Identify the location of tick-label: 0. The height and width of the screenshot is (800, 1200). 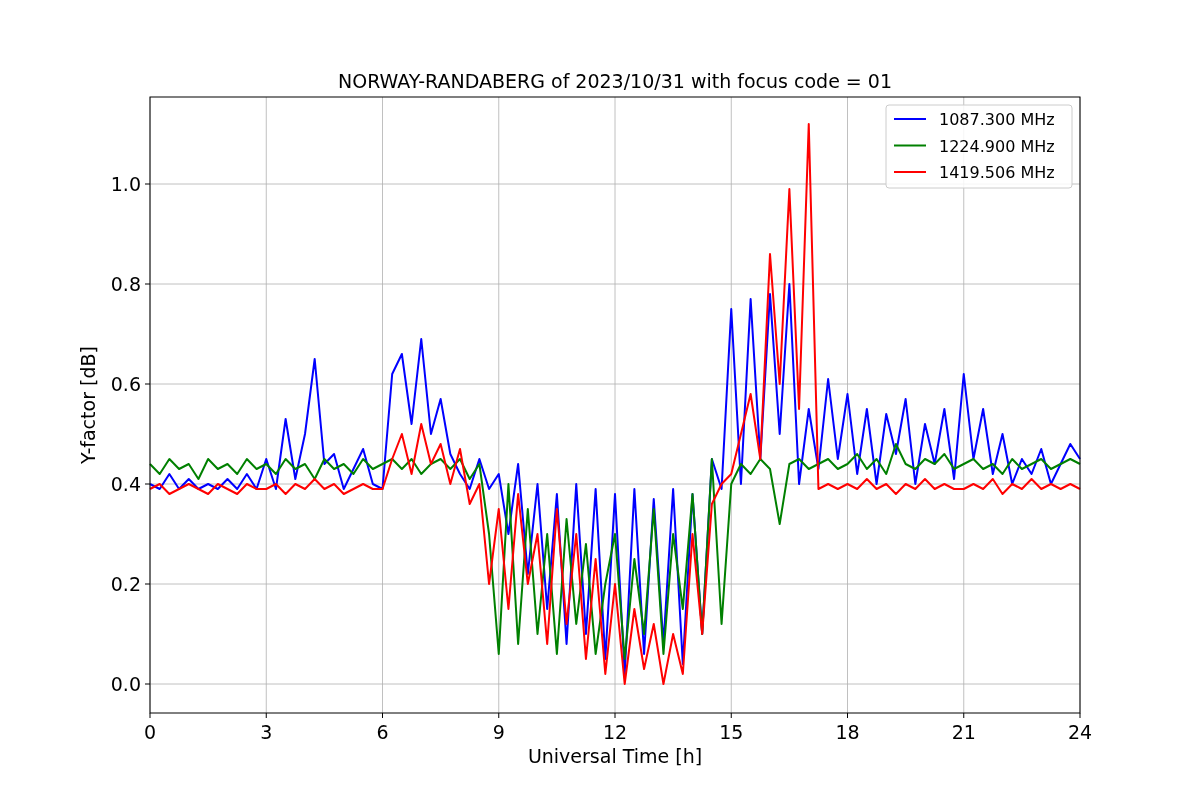
(150, 732).